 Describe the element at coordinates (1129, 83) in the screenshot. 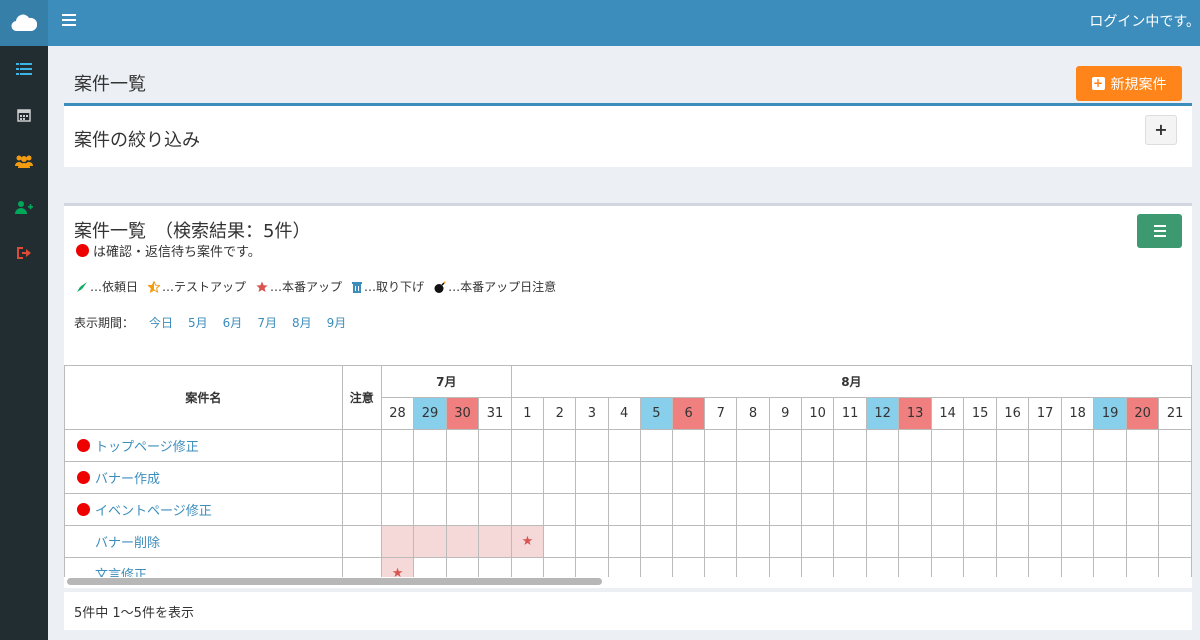

I see `new-project-button: + 新規案件` at that location.